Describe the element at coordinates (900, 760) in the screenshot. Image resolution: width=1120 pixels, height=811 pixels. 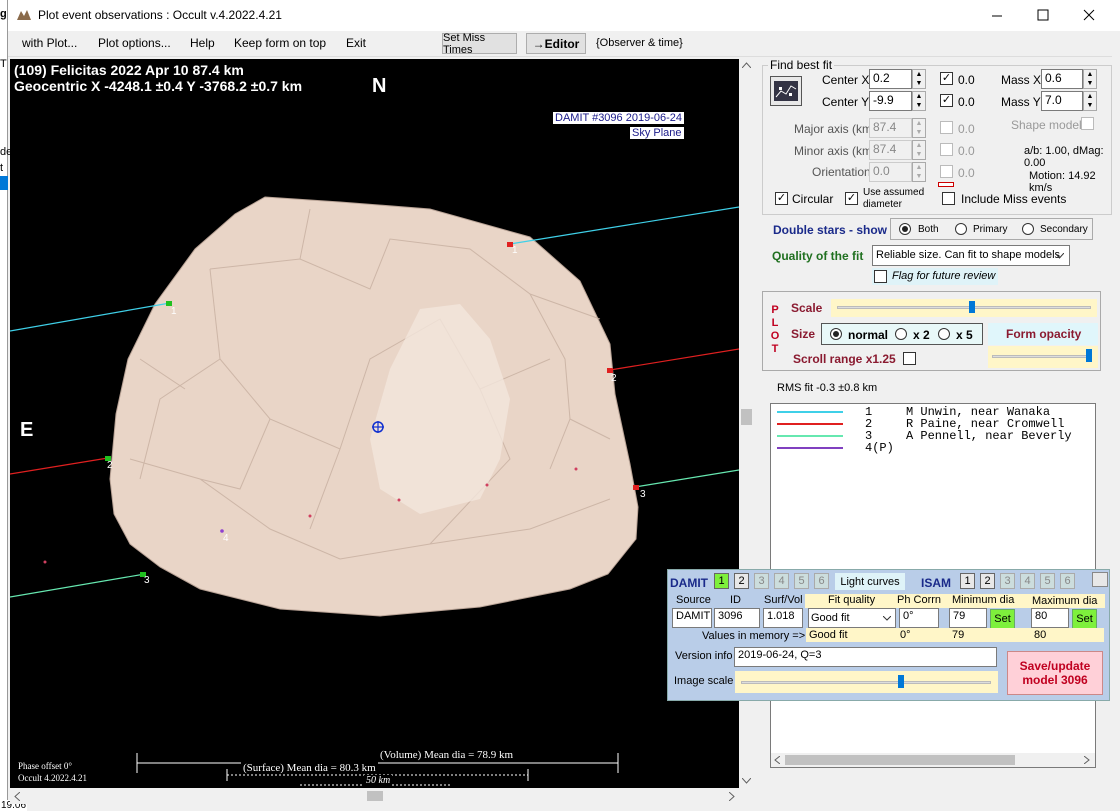
I see `legend-scroll-thumb` at that location.